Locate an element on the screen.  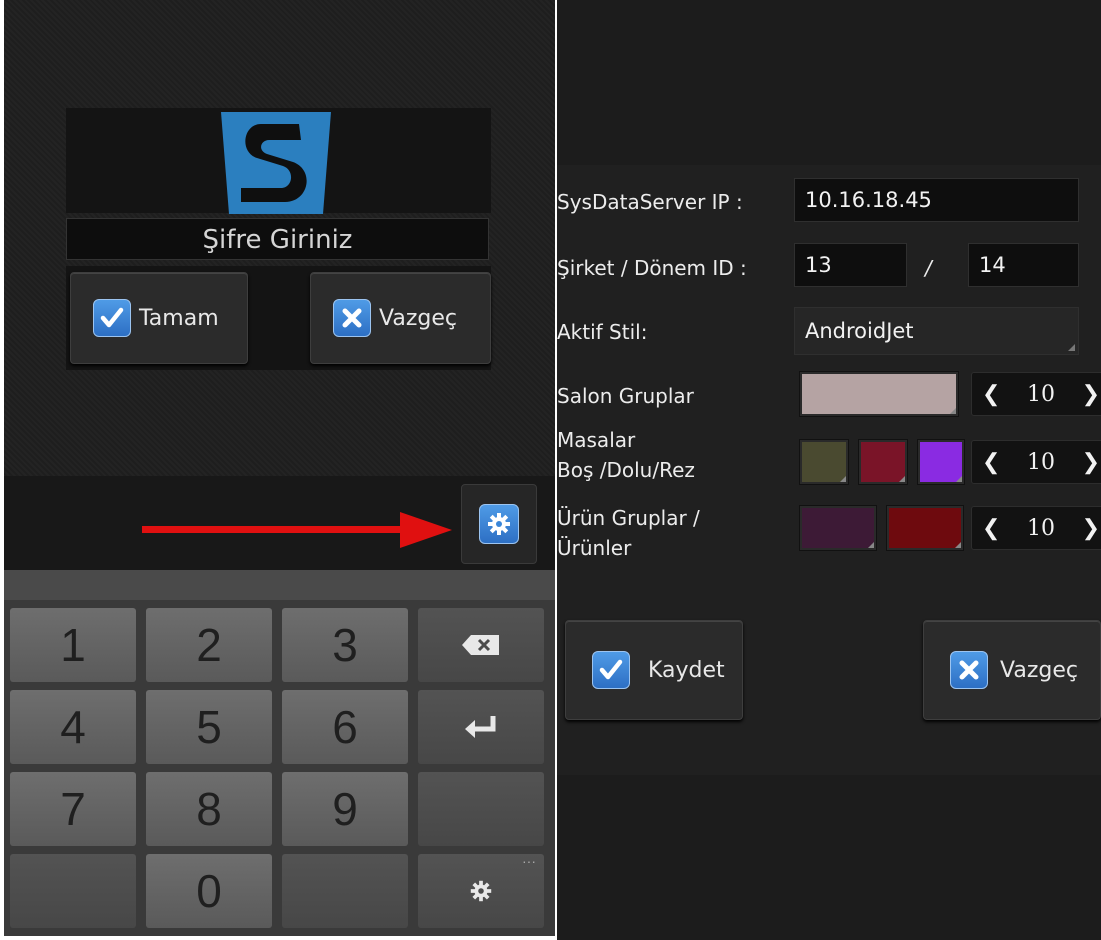
server-ip-field: 10.16.18.45 is located at coordinates (936, 200).